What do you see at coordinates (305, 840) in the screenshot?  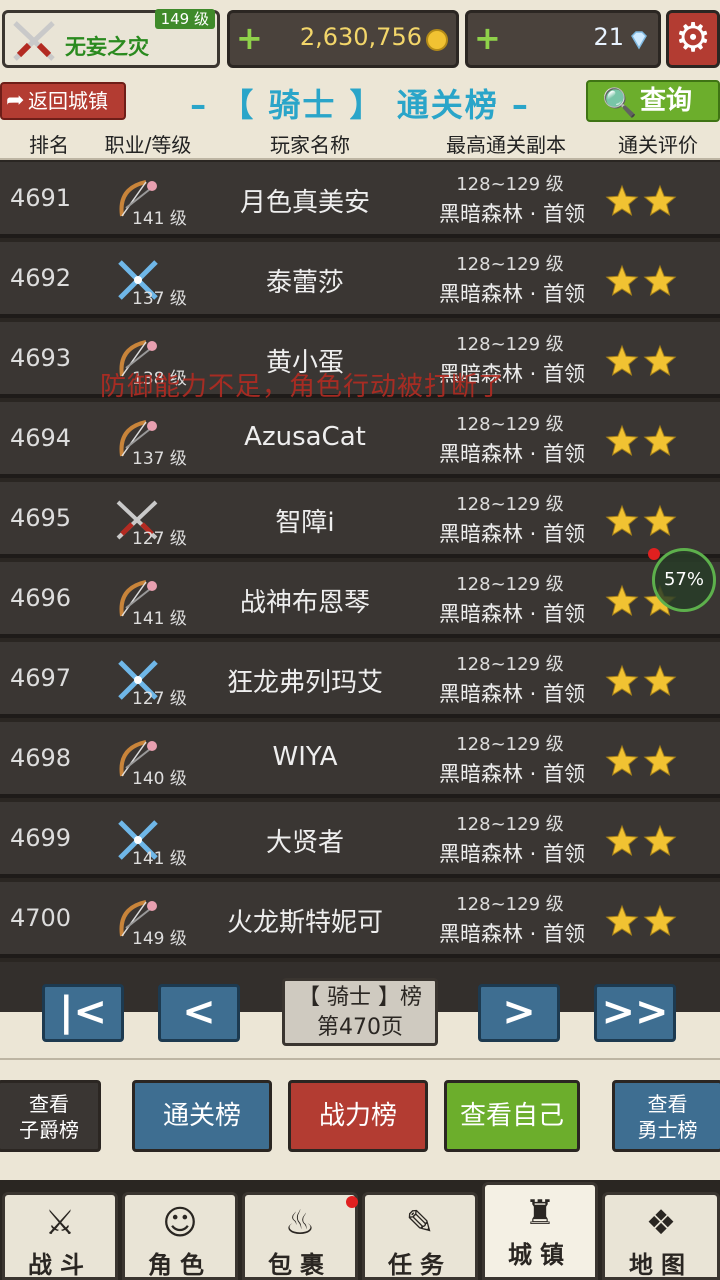 I see `player-name-cell: 大贤者` at bounding box center [305, 840].